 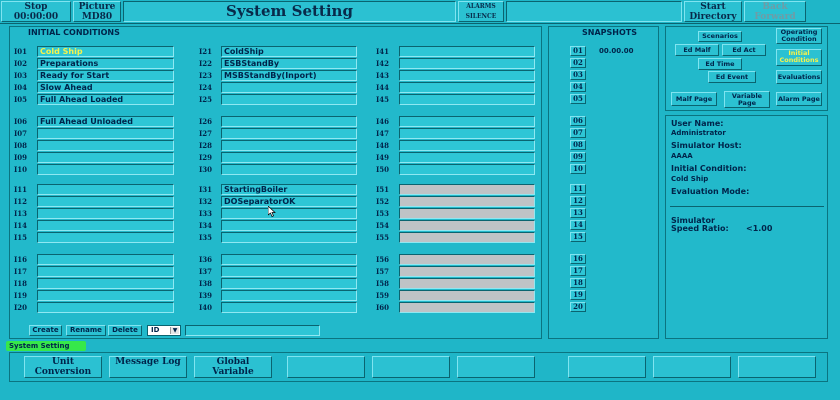 I want to click on snapshot-button-02: 02, so click(x=578, y=63).